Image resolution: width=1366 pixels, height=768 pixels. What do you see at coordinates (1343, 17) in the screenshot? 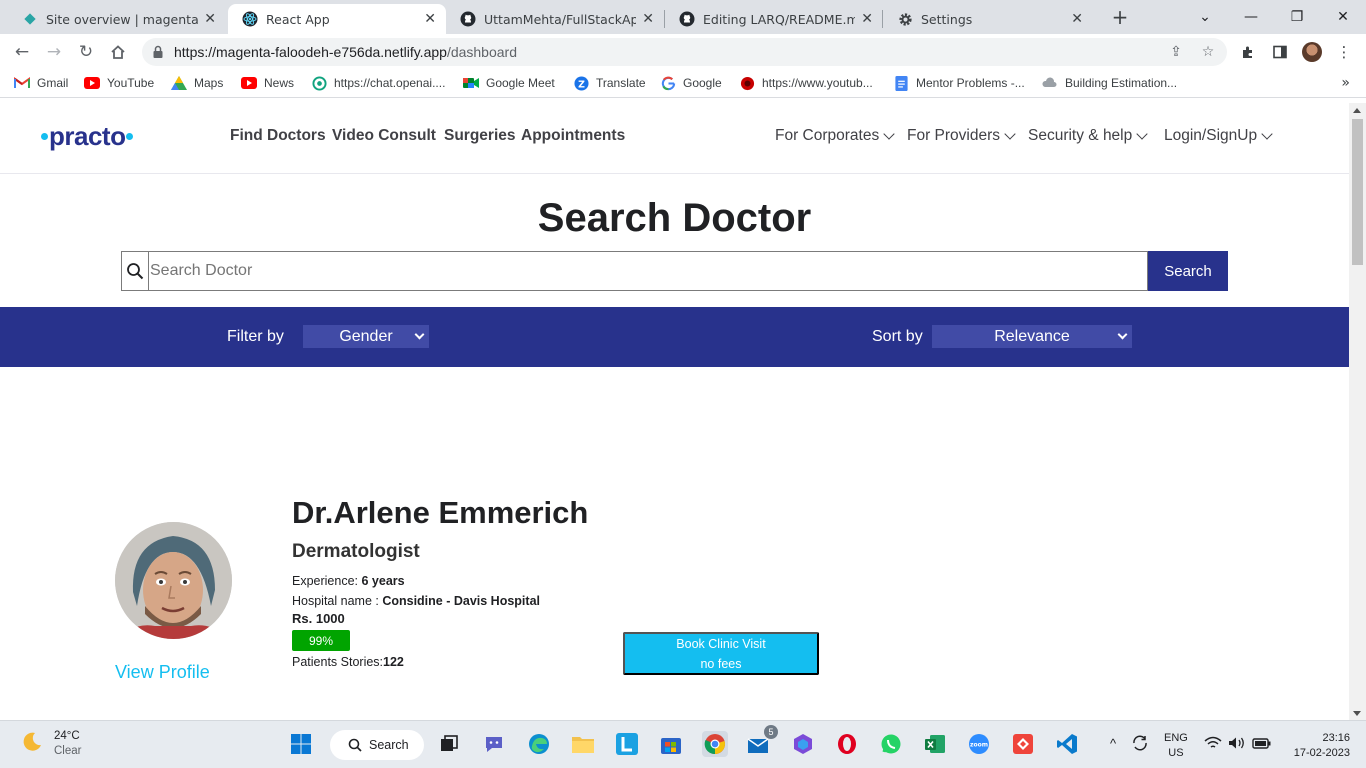
I see `close-window-button: ✕` at bounding box center [1343, 17].